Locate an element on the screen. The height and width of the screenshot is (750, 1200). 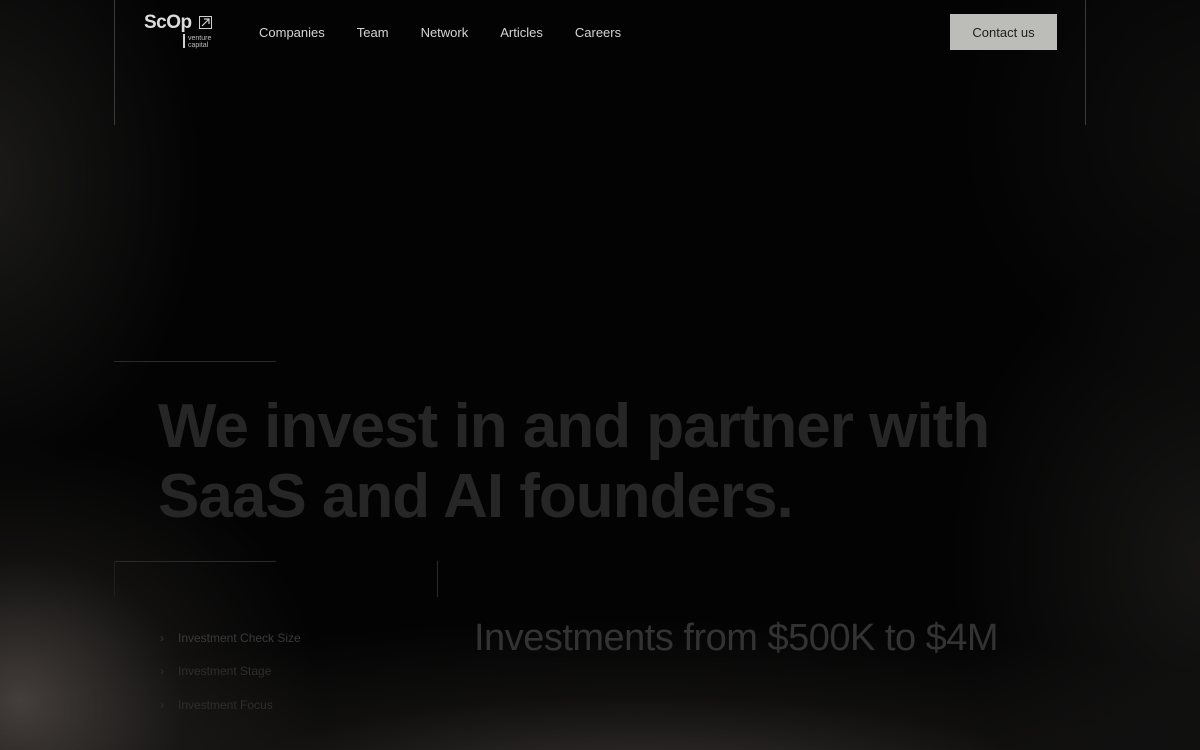
main-nav: Companies Team Network Articles Careers is located at coordinates (456, 32).